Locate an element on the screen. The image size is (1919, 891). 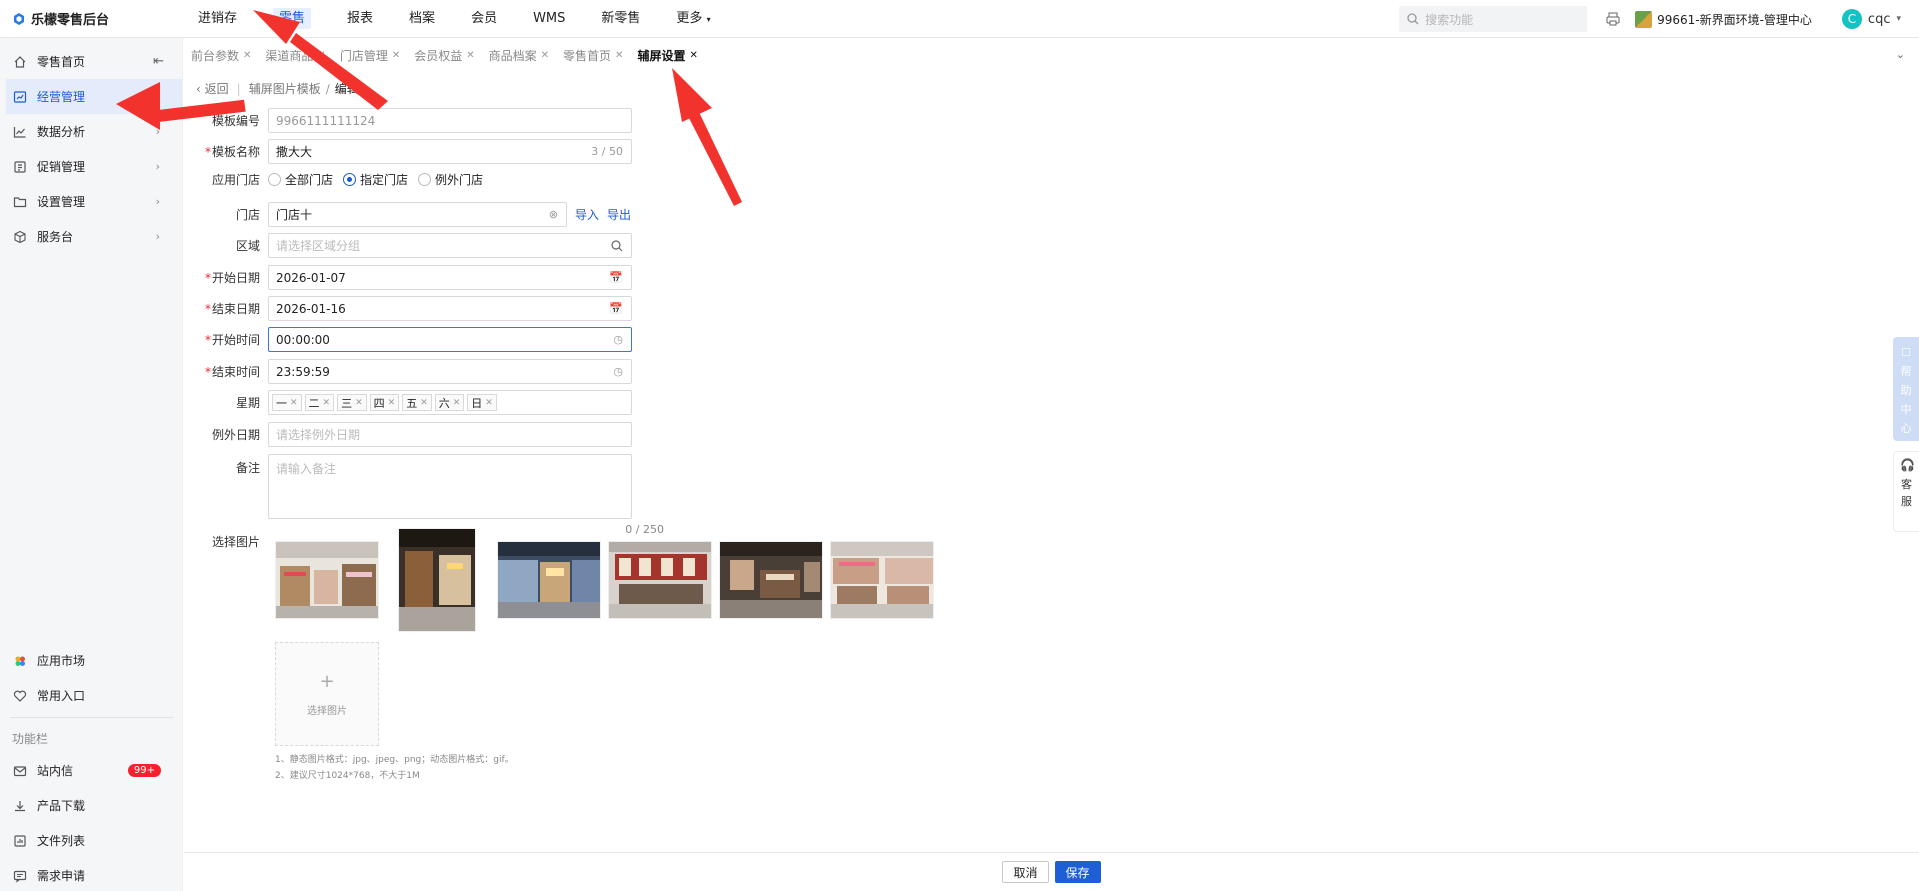
request-icon is located at coordinates (20, 876).